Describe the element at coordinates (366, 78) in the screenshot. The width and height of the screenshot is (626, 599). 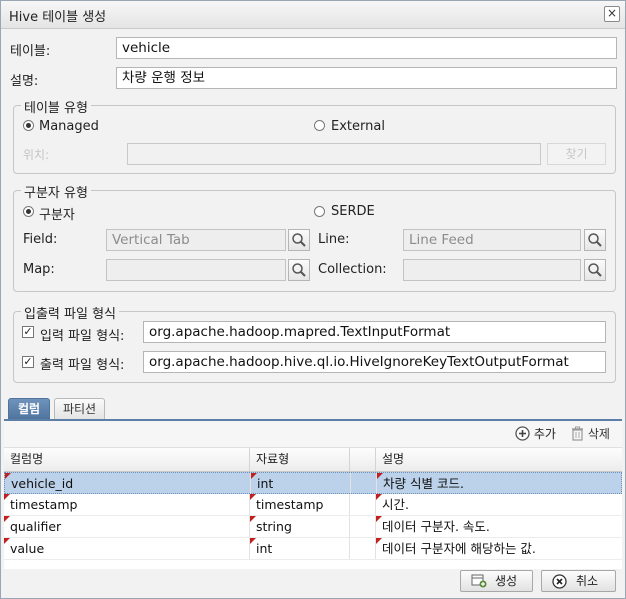
I see `description-input: 차량 운행 정보` at that location.